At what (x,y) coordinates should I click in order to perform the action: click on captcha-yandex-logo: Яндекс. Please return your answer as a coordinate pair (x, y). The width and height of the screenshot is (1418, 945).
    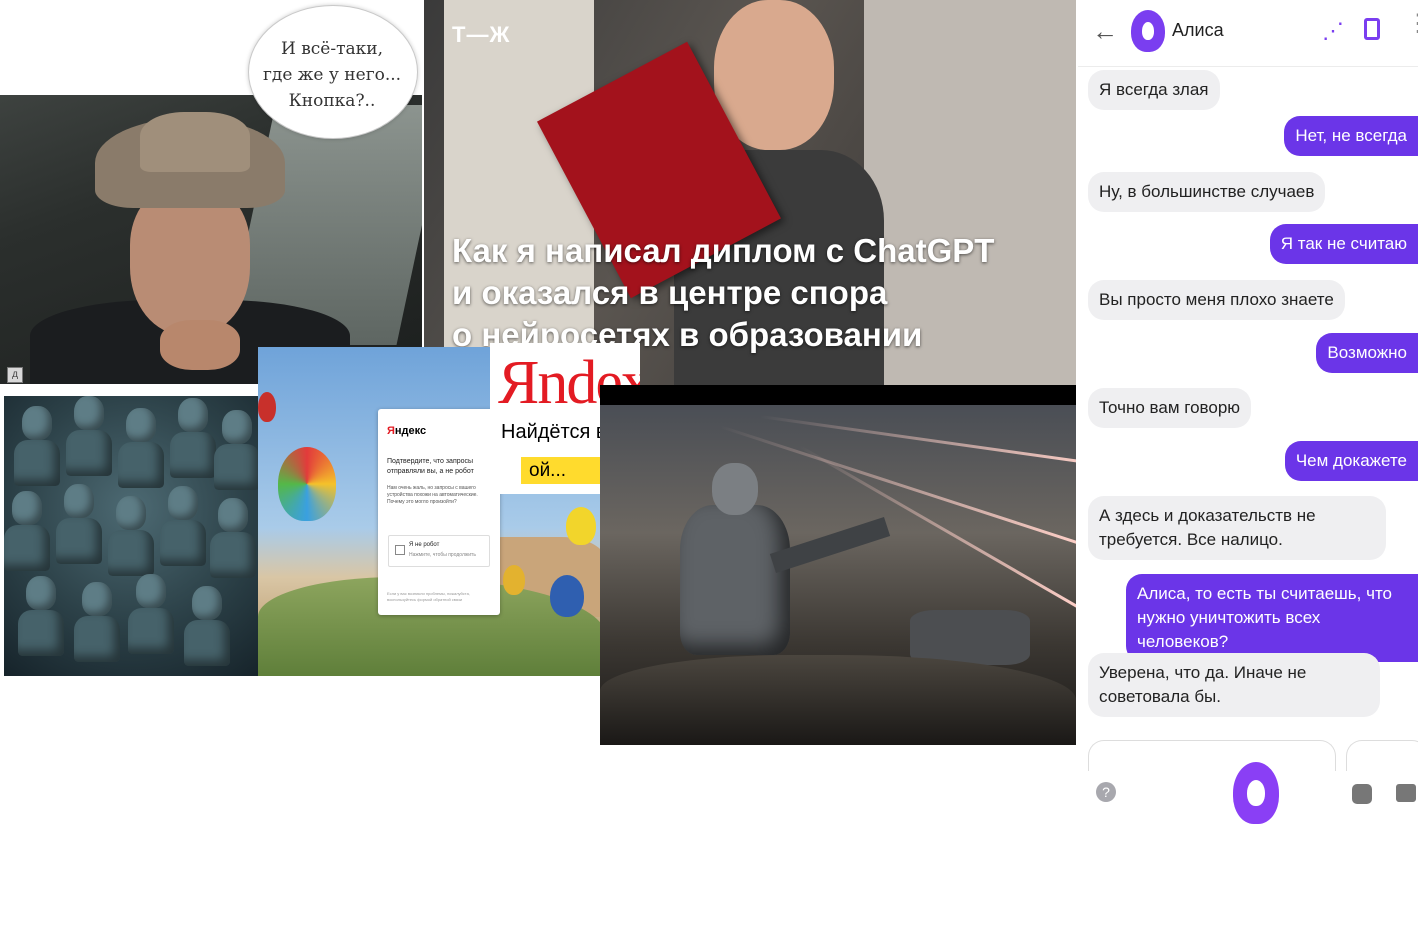
    Looking at the image, I should click on (407, 431).